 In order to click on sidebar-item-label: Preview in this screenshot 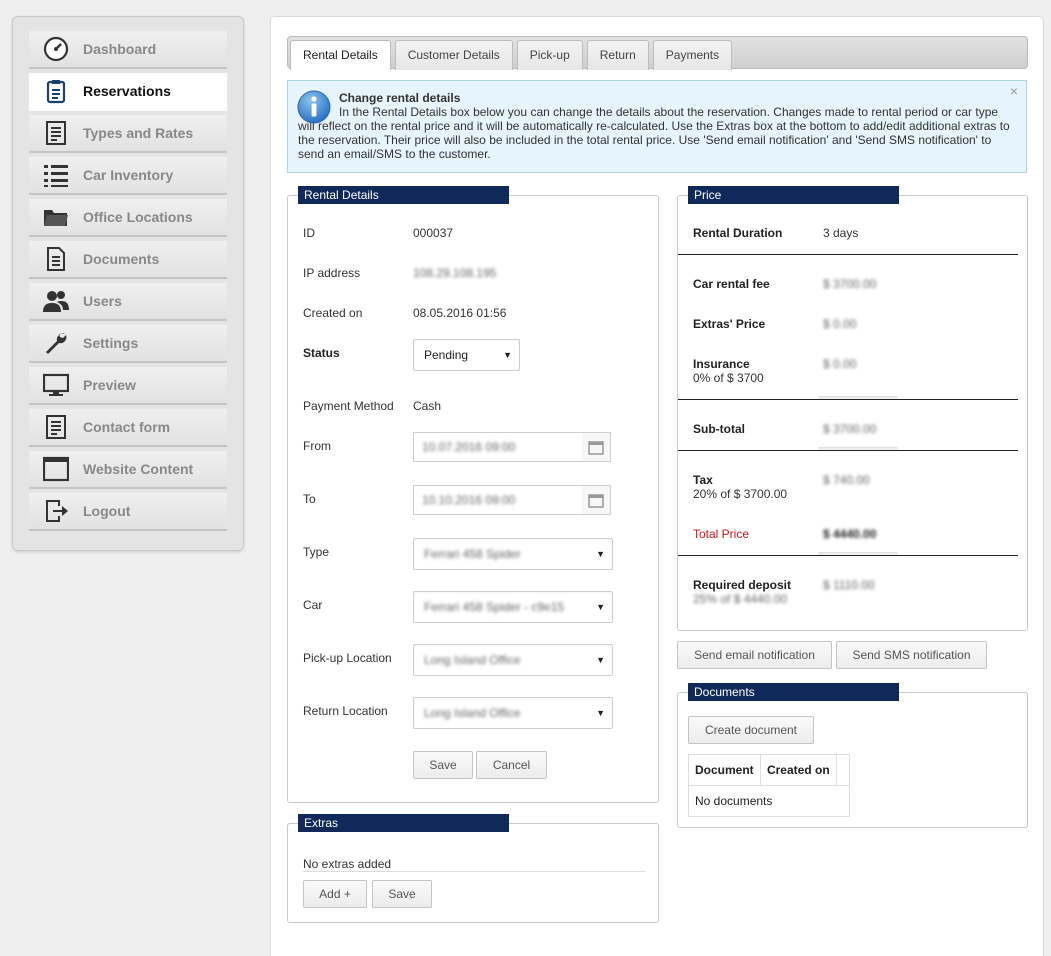, I will do `click(109, 385)`.